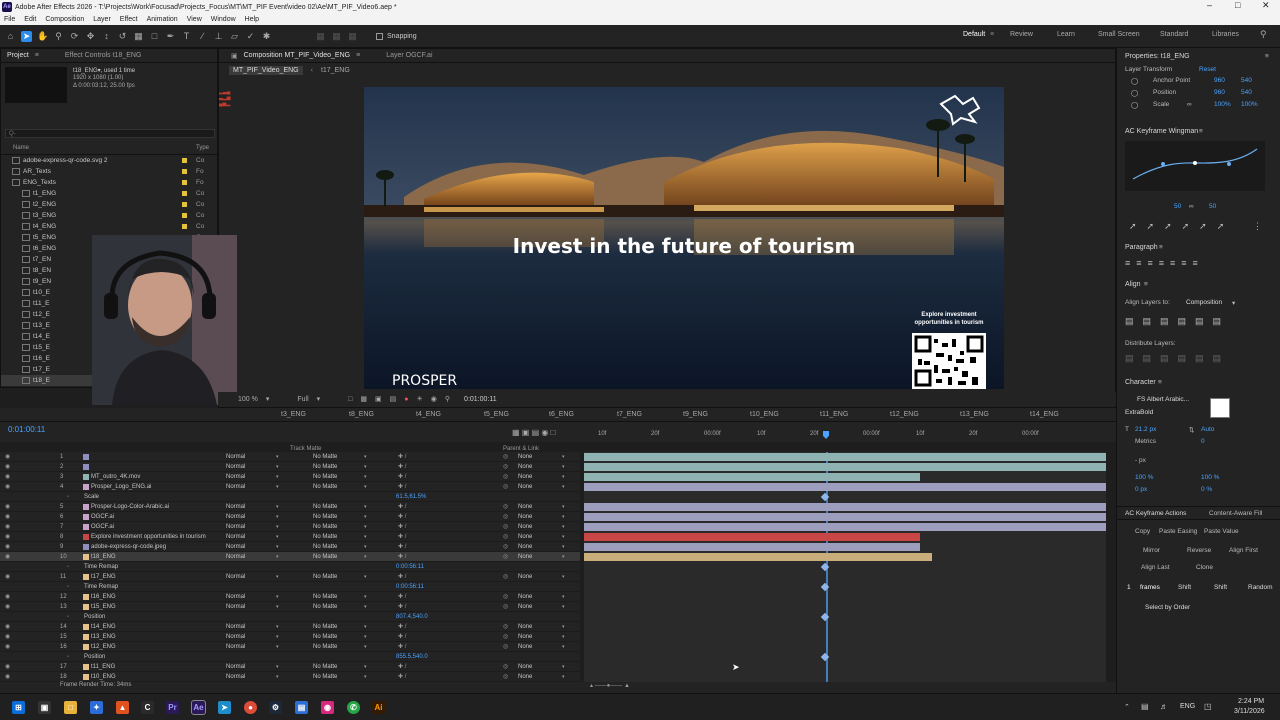 This screenshot has height=720, width=1280. I want to click on position-x: 960, so click(1219, 92).